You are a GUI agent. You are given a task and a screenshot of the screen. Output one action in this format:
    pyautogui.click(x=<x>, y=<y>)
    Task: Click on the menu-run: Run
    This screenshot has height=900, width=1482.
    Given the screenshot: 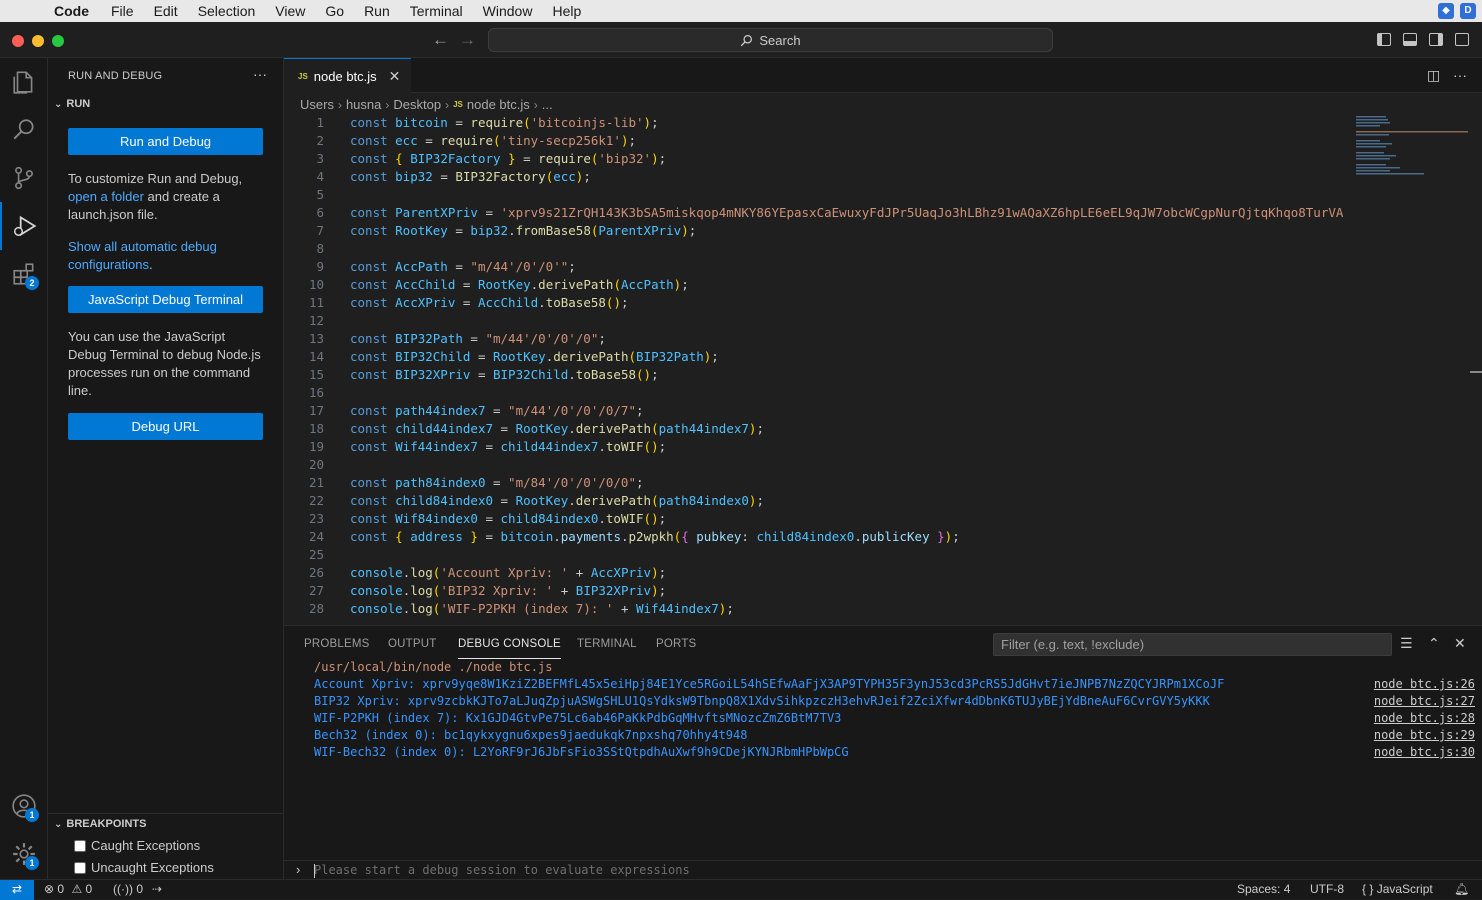 What is the action you would take?
    pyautogui.click(x=377, y=11)
    